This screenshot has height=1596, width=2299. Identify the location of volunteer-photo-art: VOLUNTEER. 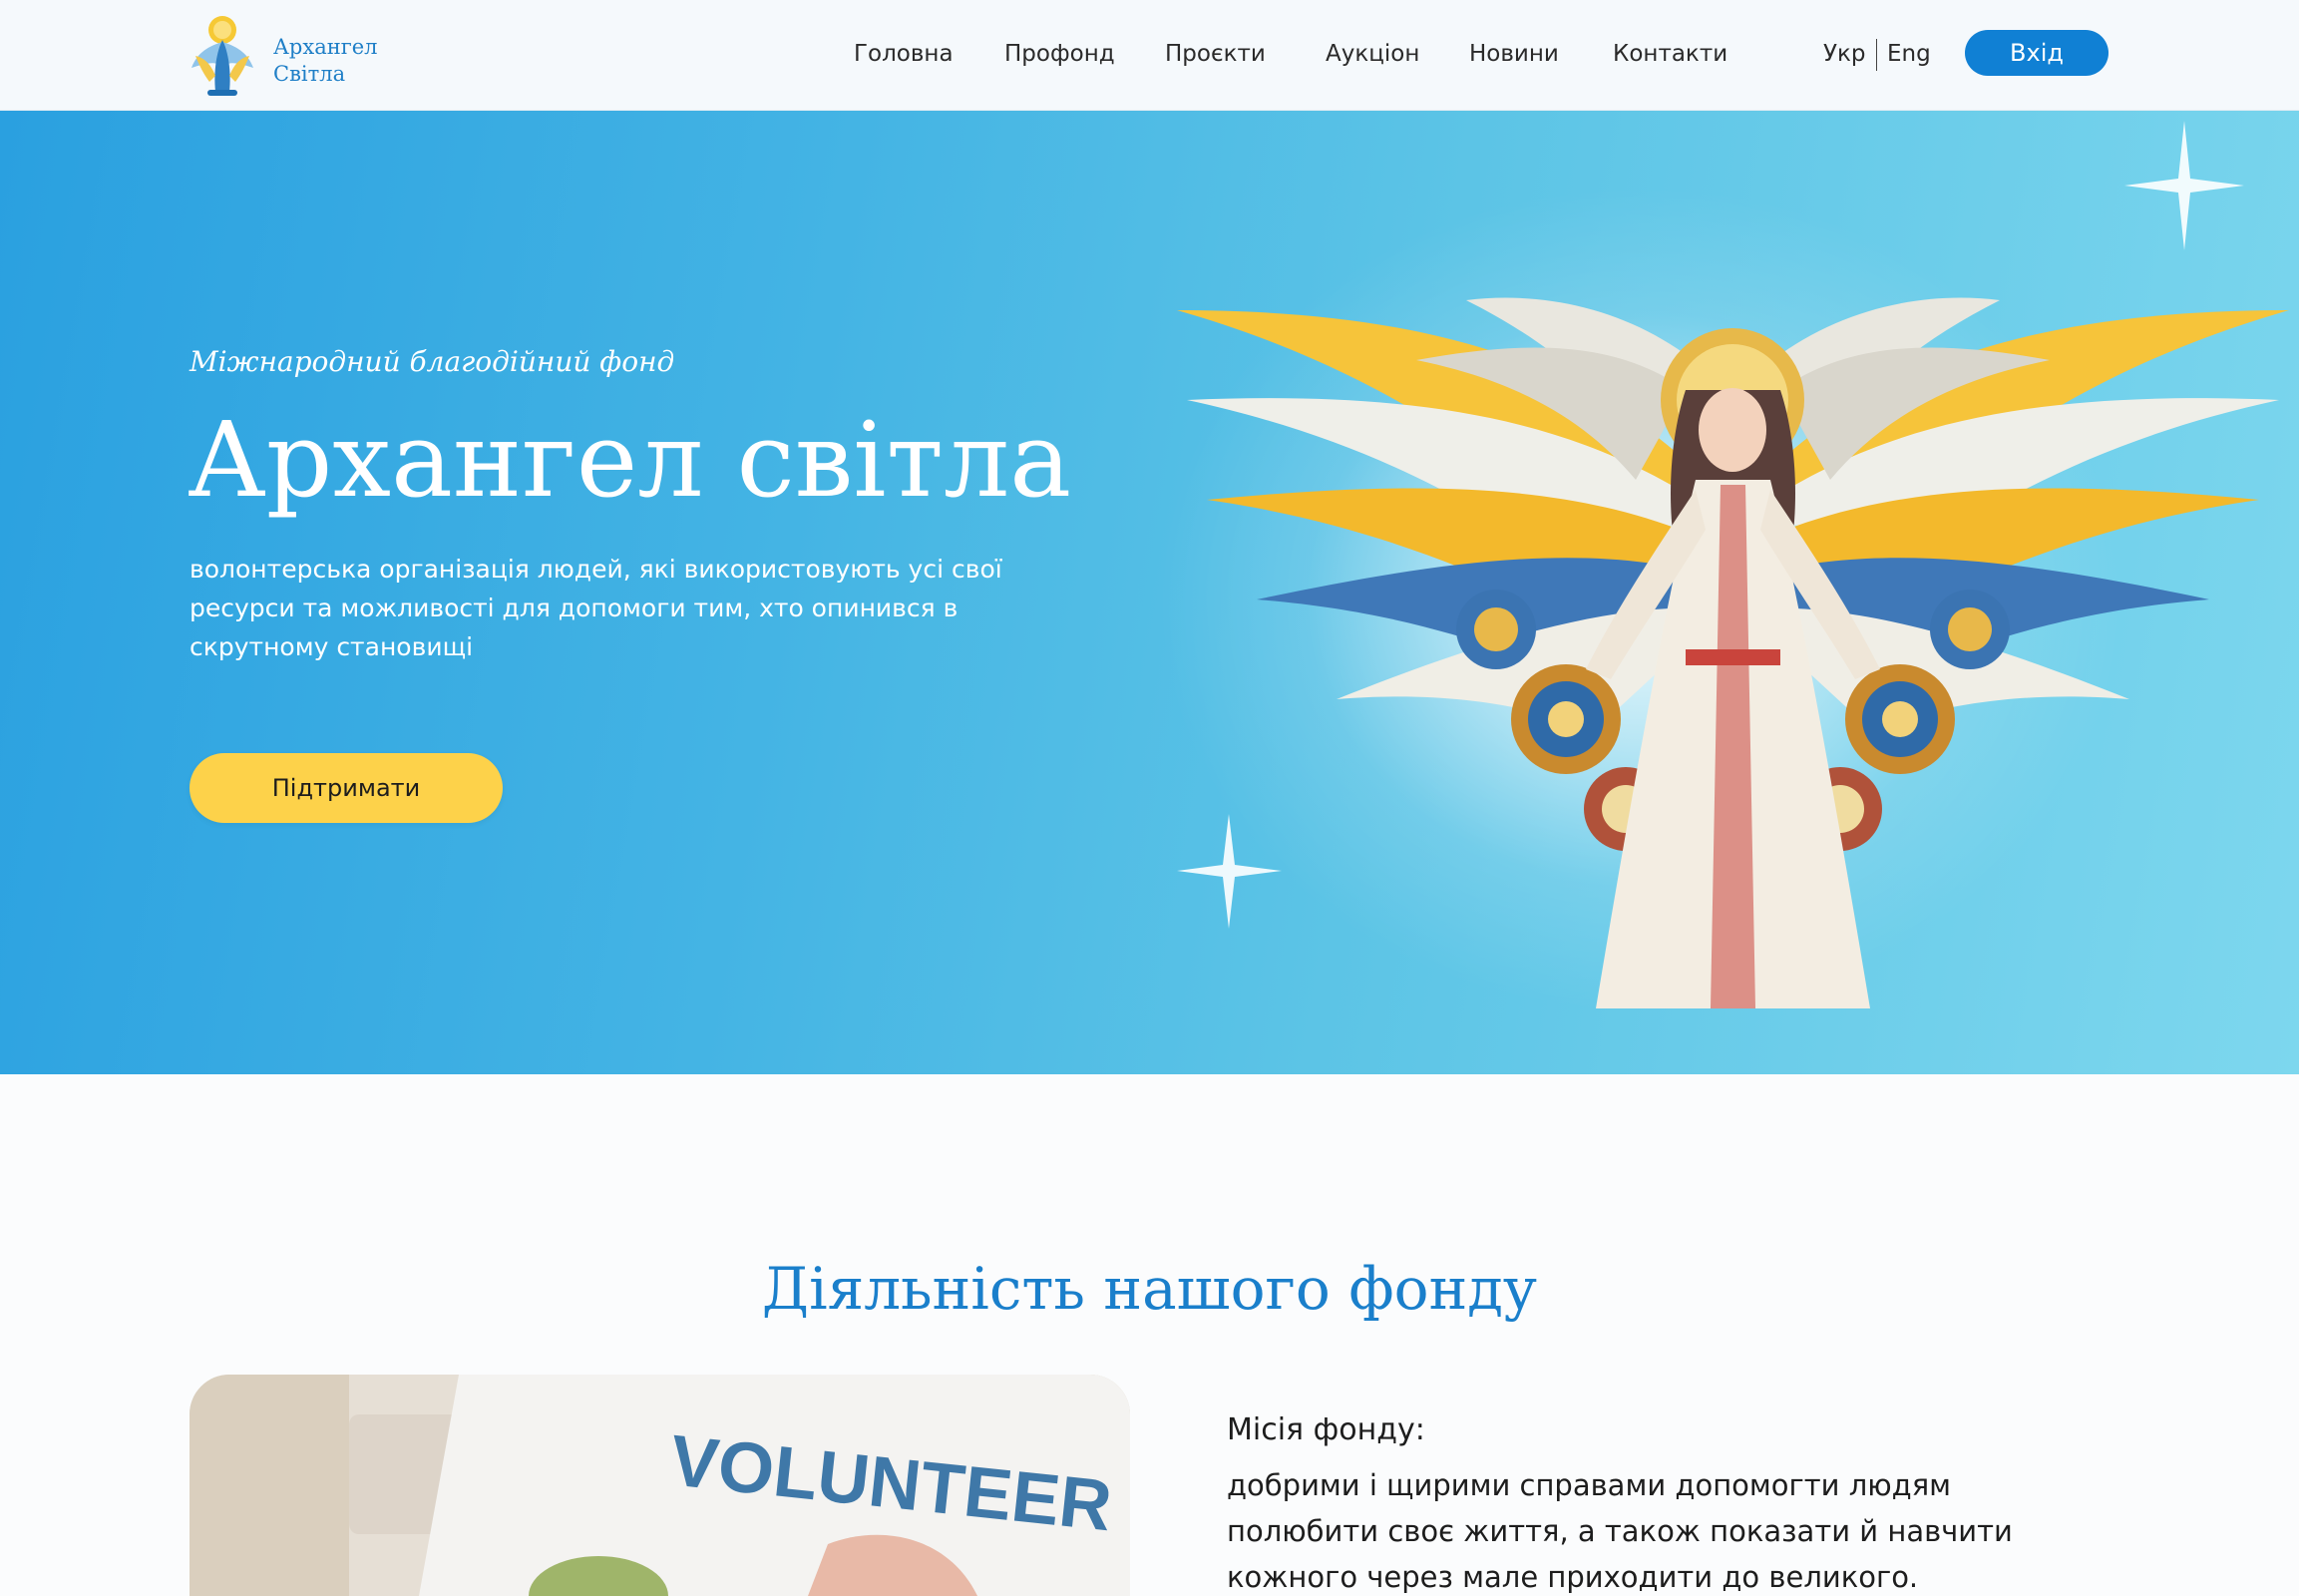
(660, 1485).